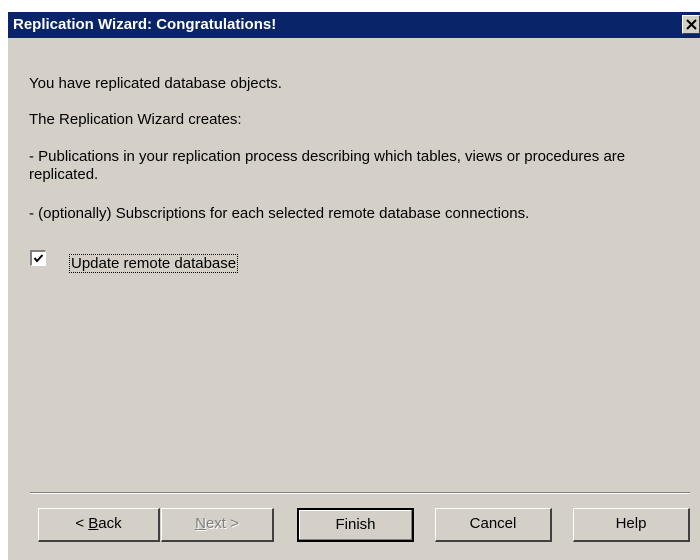 The height and width of the screenshot is (560, 700). What do you see at coordinates (493, 525) in the screenshot?
I see `cancel-button: Cancel` at bounding box center [493, 525].